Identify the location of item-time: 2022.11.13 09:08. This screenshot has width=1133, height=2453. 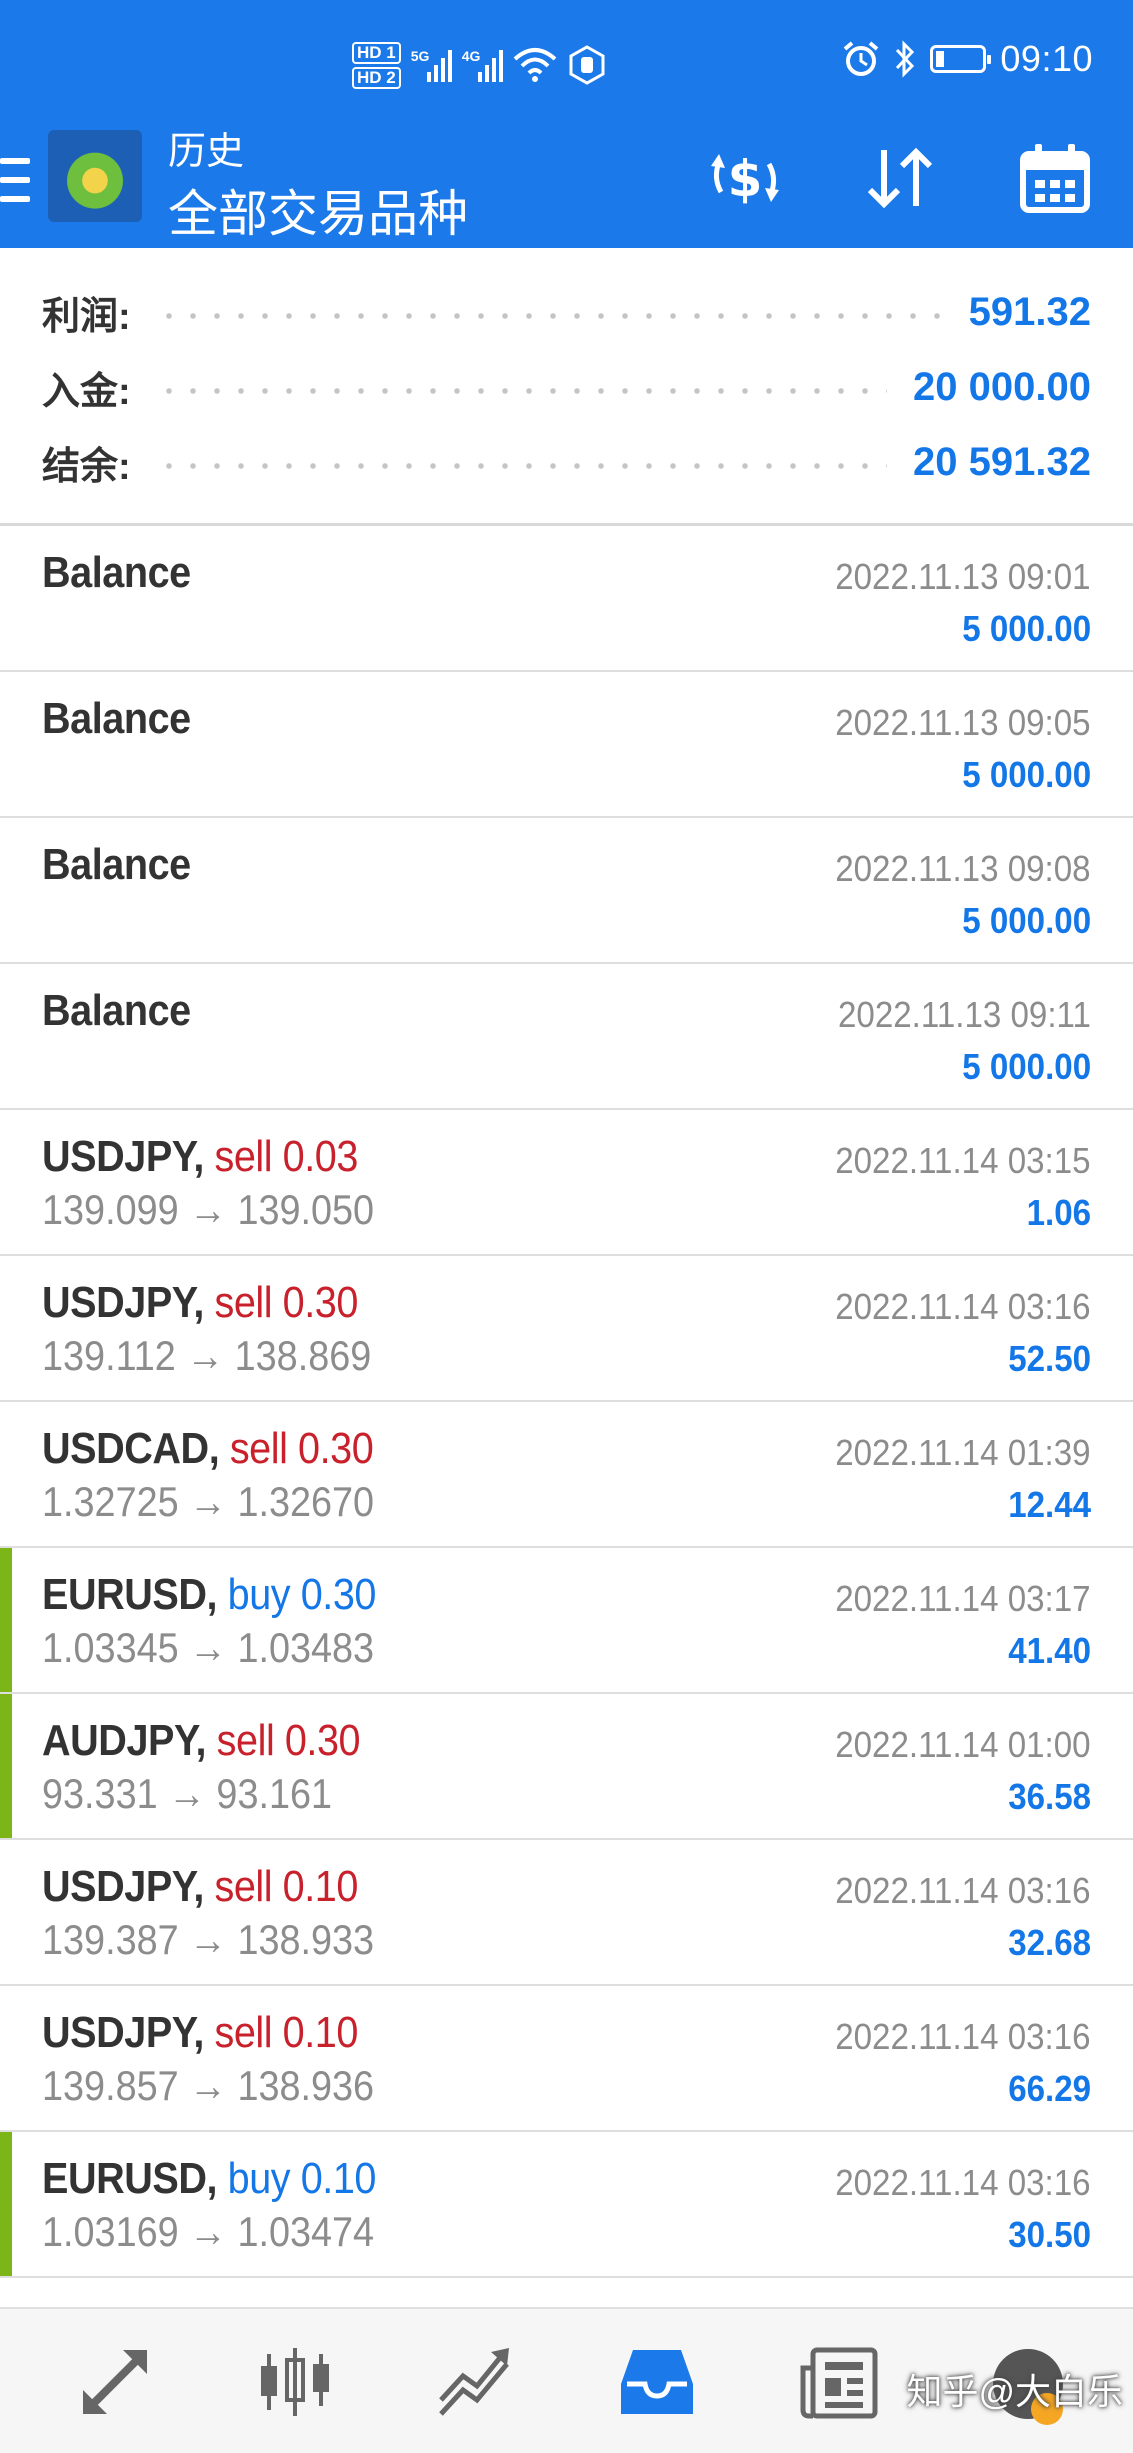
(963, 868).